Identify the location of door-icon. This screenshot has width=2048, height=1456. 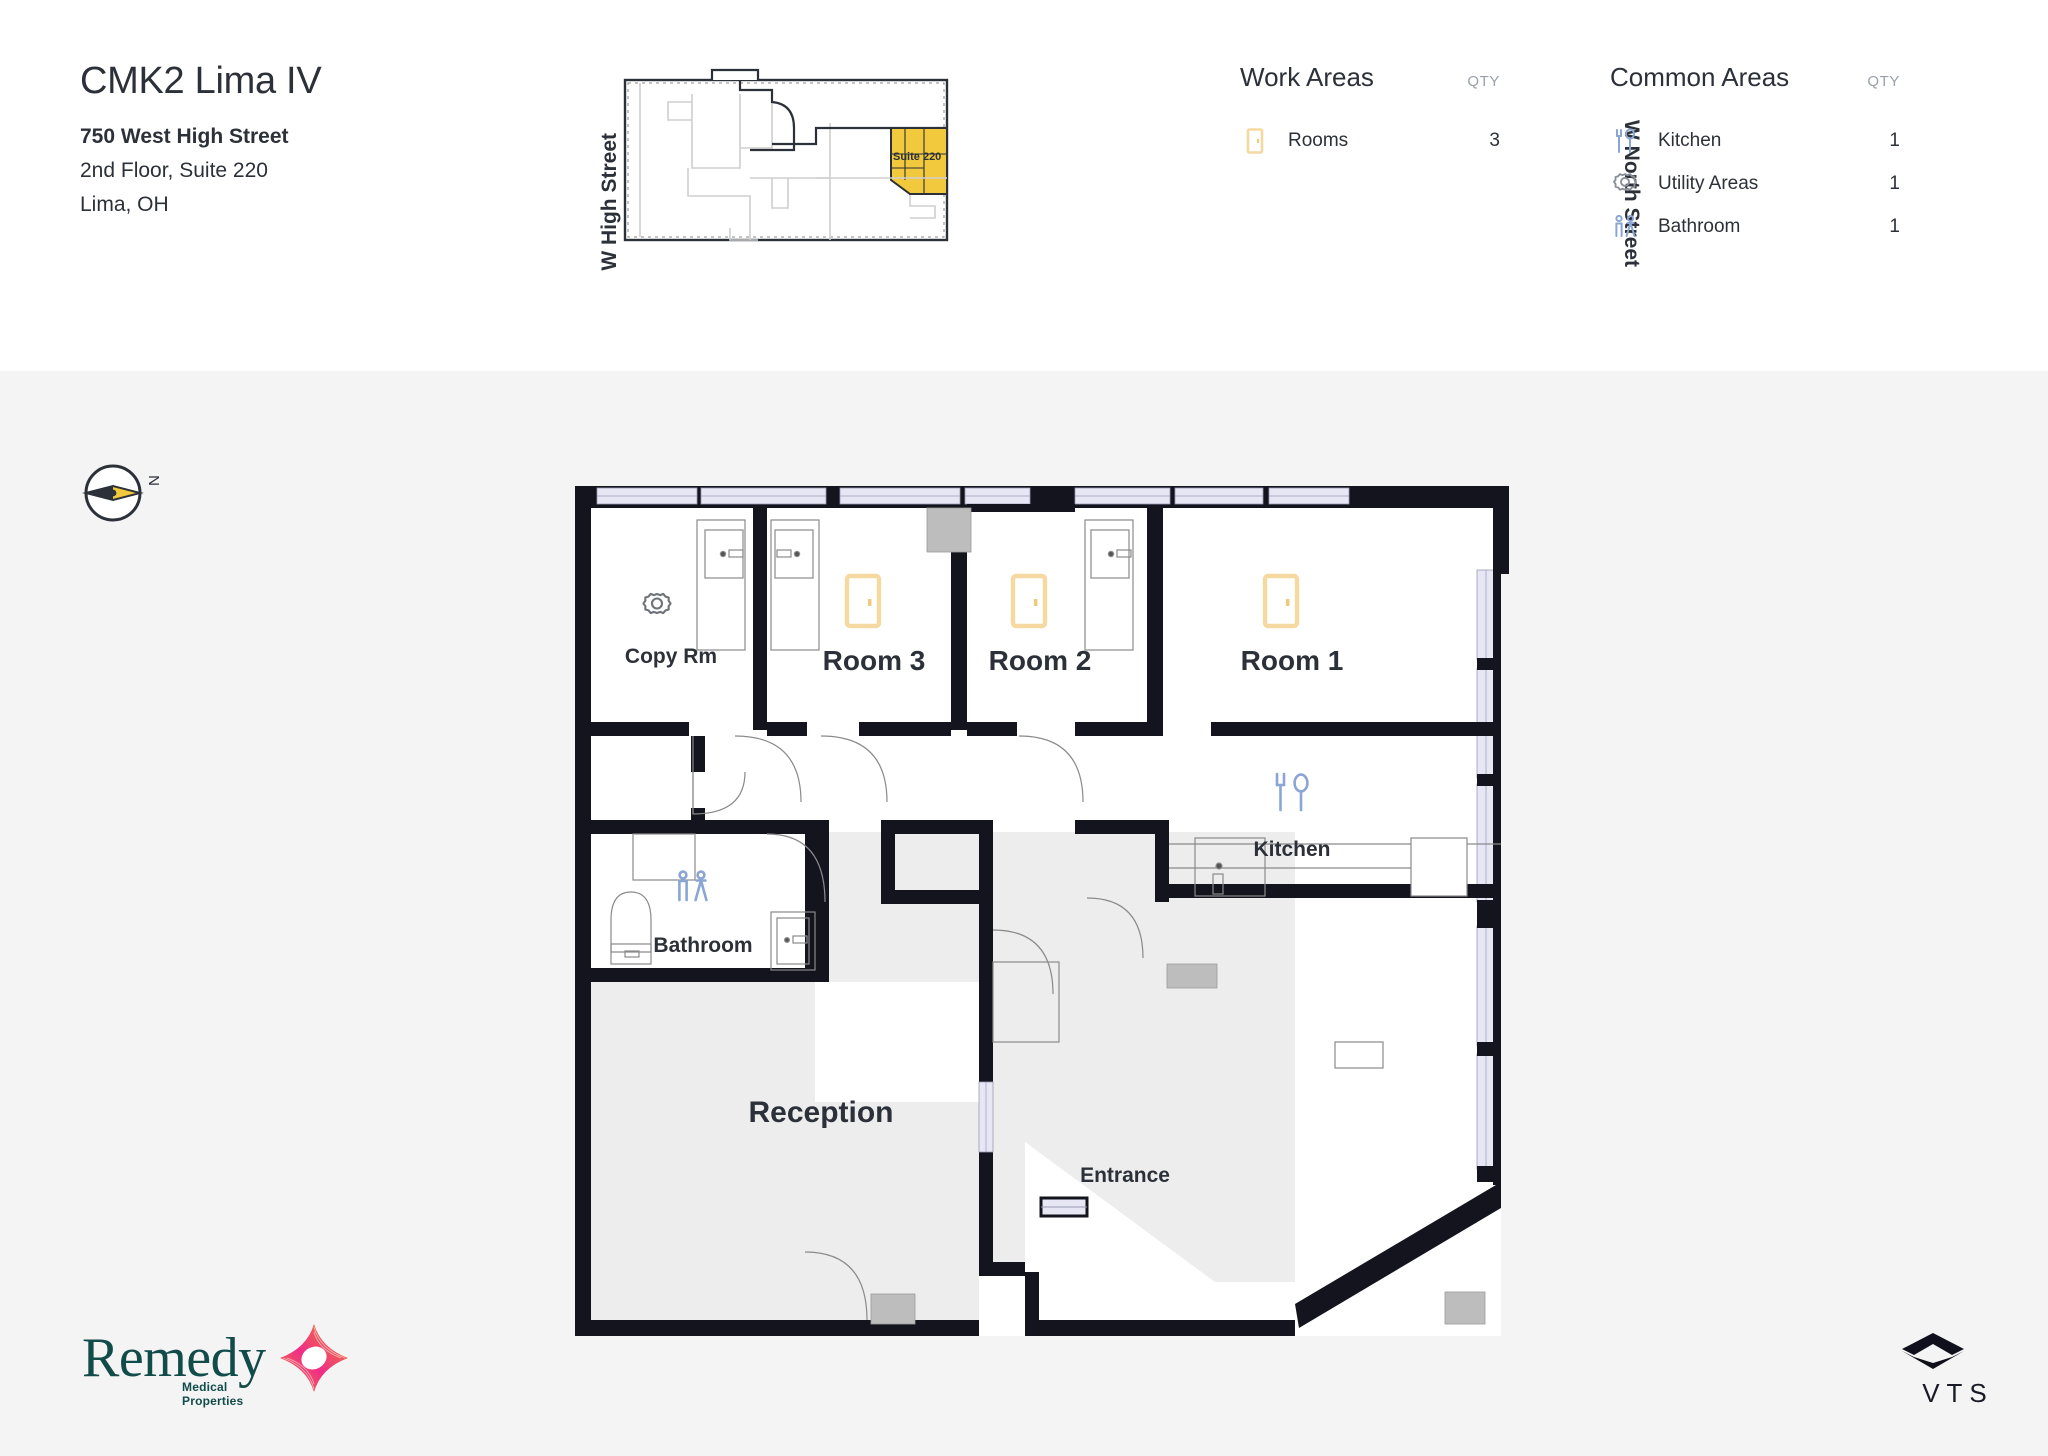
(1255, 141).